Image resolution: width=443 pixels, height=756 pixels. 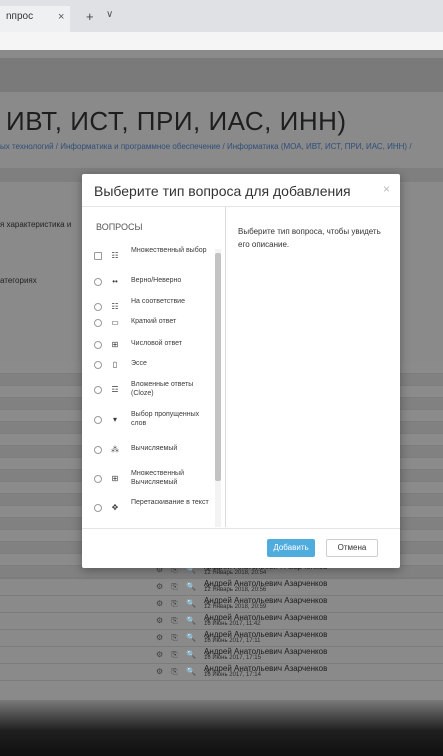 I want to click on question-type-label: Эссе, so click(x=139, y=363).